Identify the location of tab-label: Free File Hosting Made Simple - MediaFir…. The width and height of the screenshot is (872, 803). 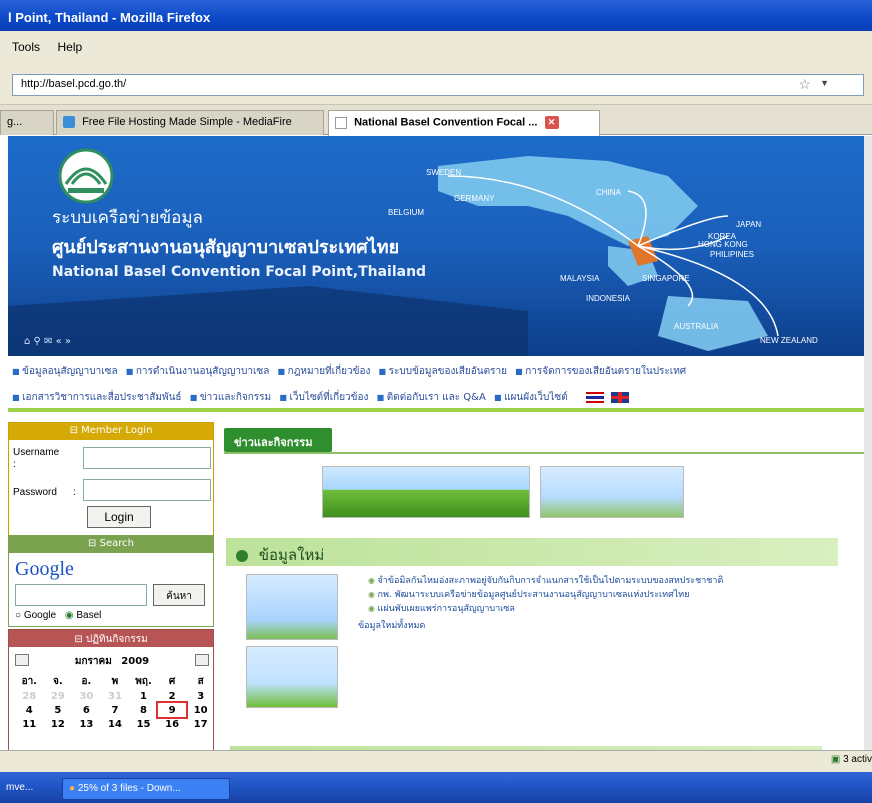
(187, 122).